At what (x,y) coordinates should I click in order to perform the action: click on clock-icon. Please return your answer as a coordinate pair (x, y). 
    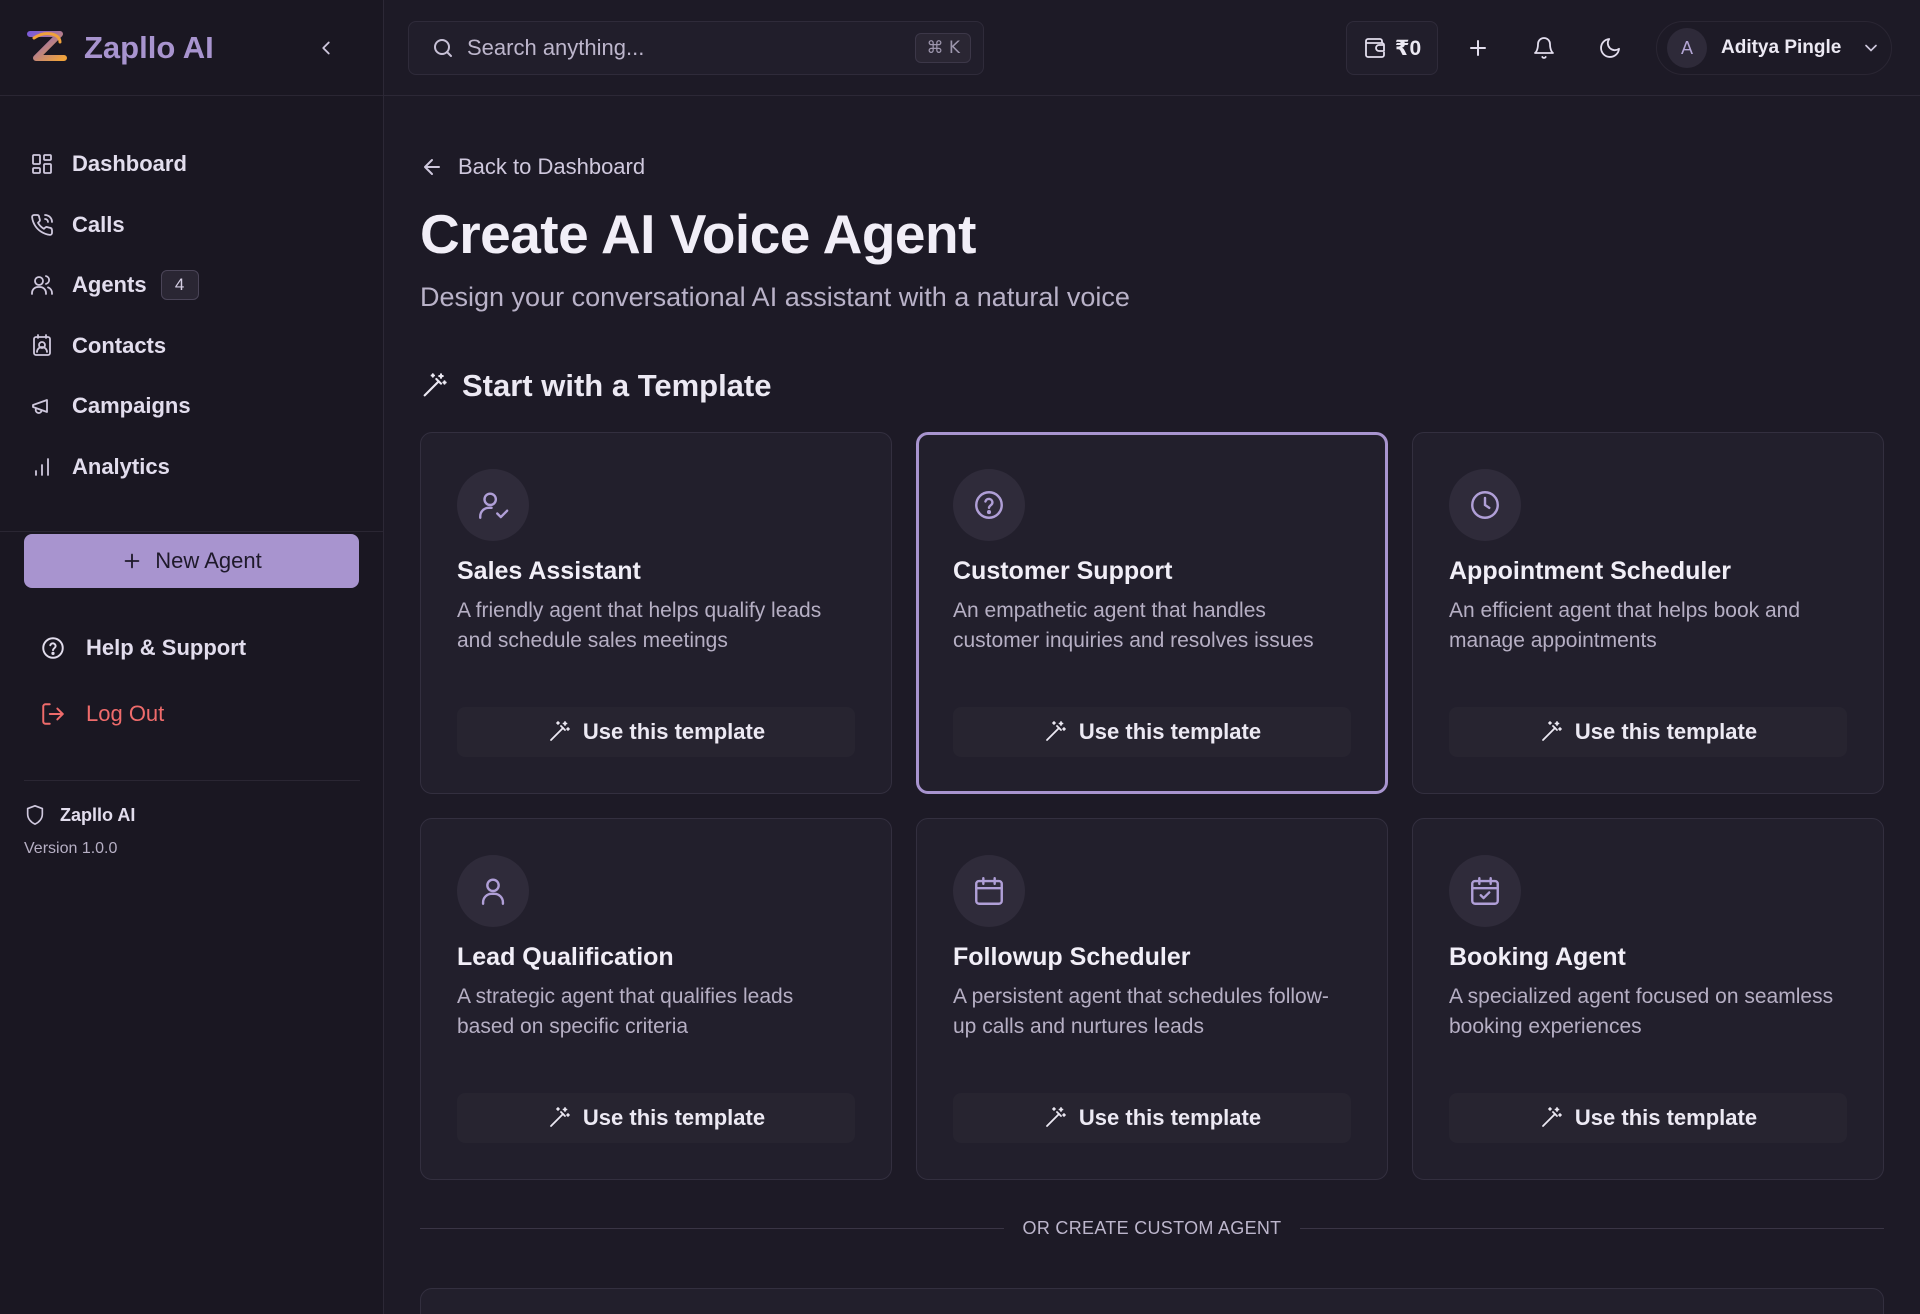
    Looking at the image, I should click on (1485, 505).